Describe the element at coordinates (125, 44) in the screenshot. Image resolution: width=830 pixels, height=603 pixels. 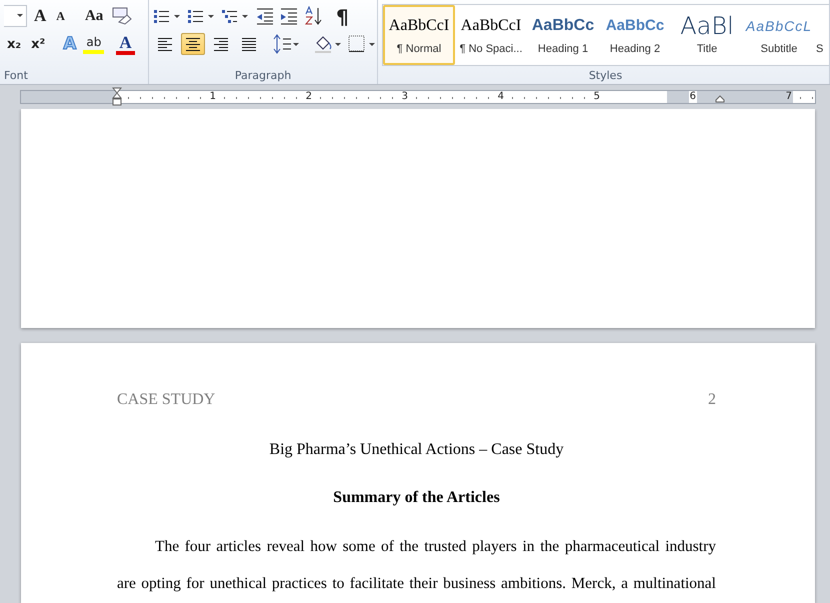
I see `font-color-button: A` at that location.